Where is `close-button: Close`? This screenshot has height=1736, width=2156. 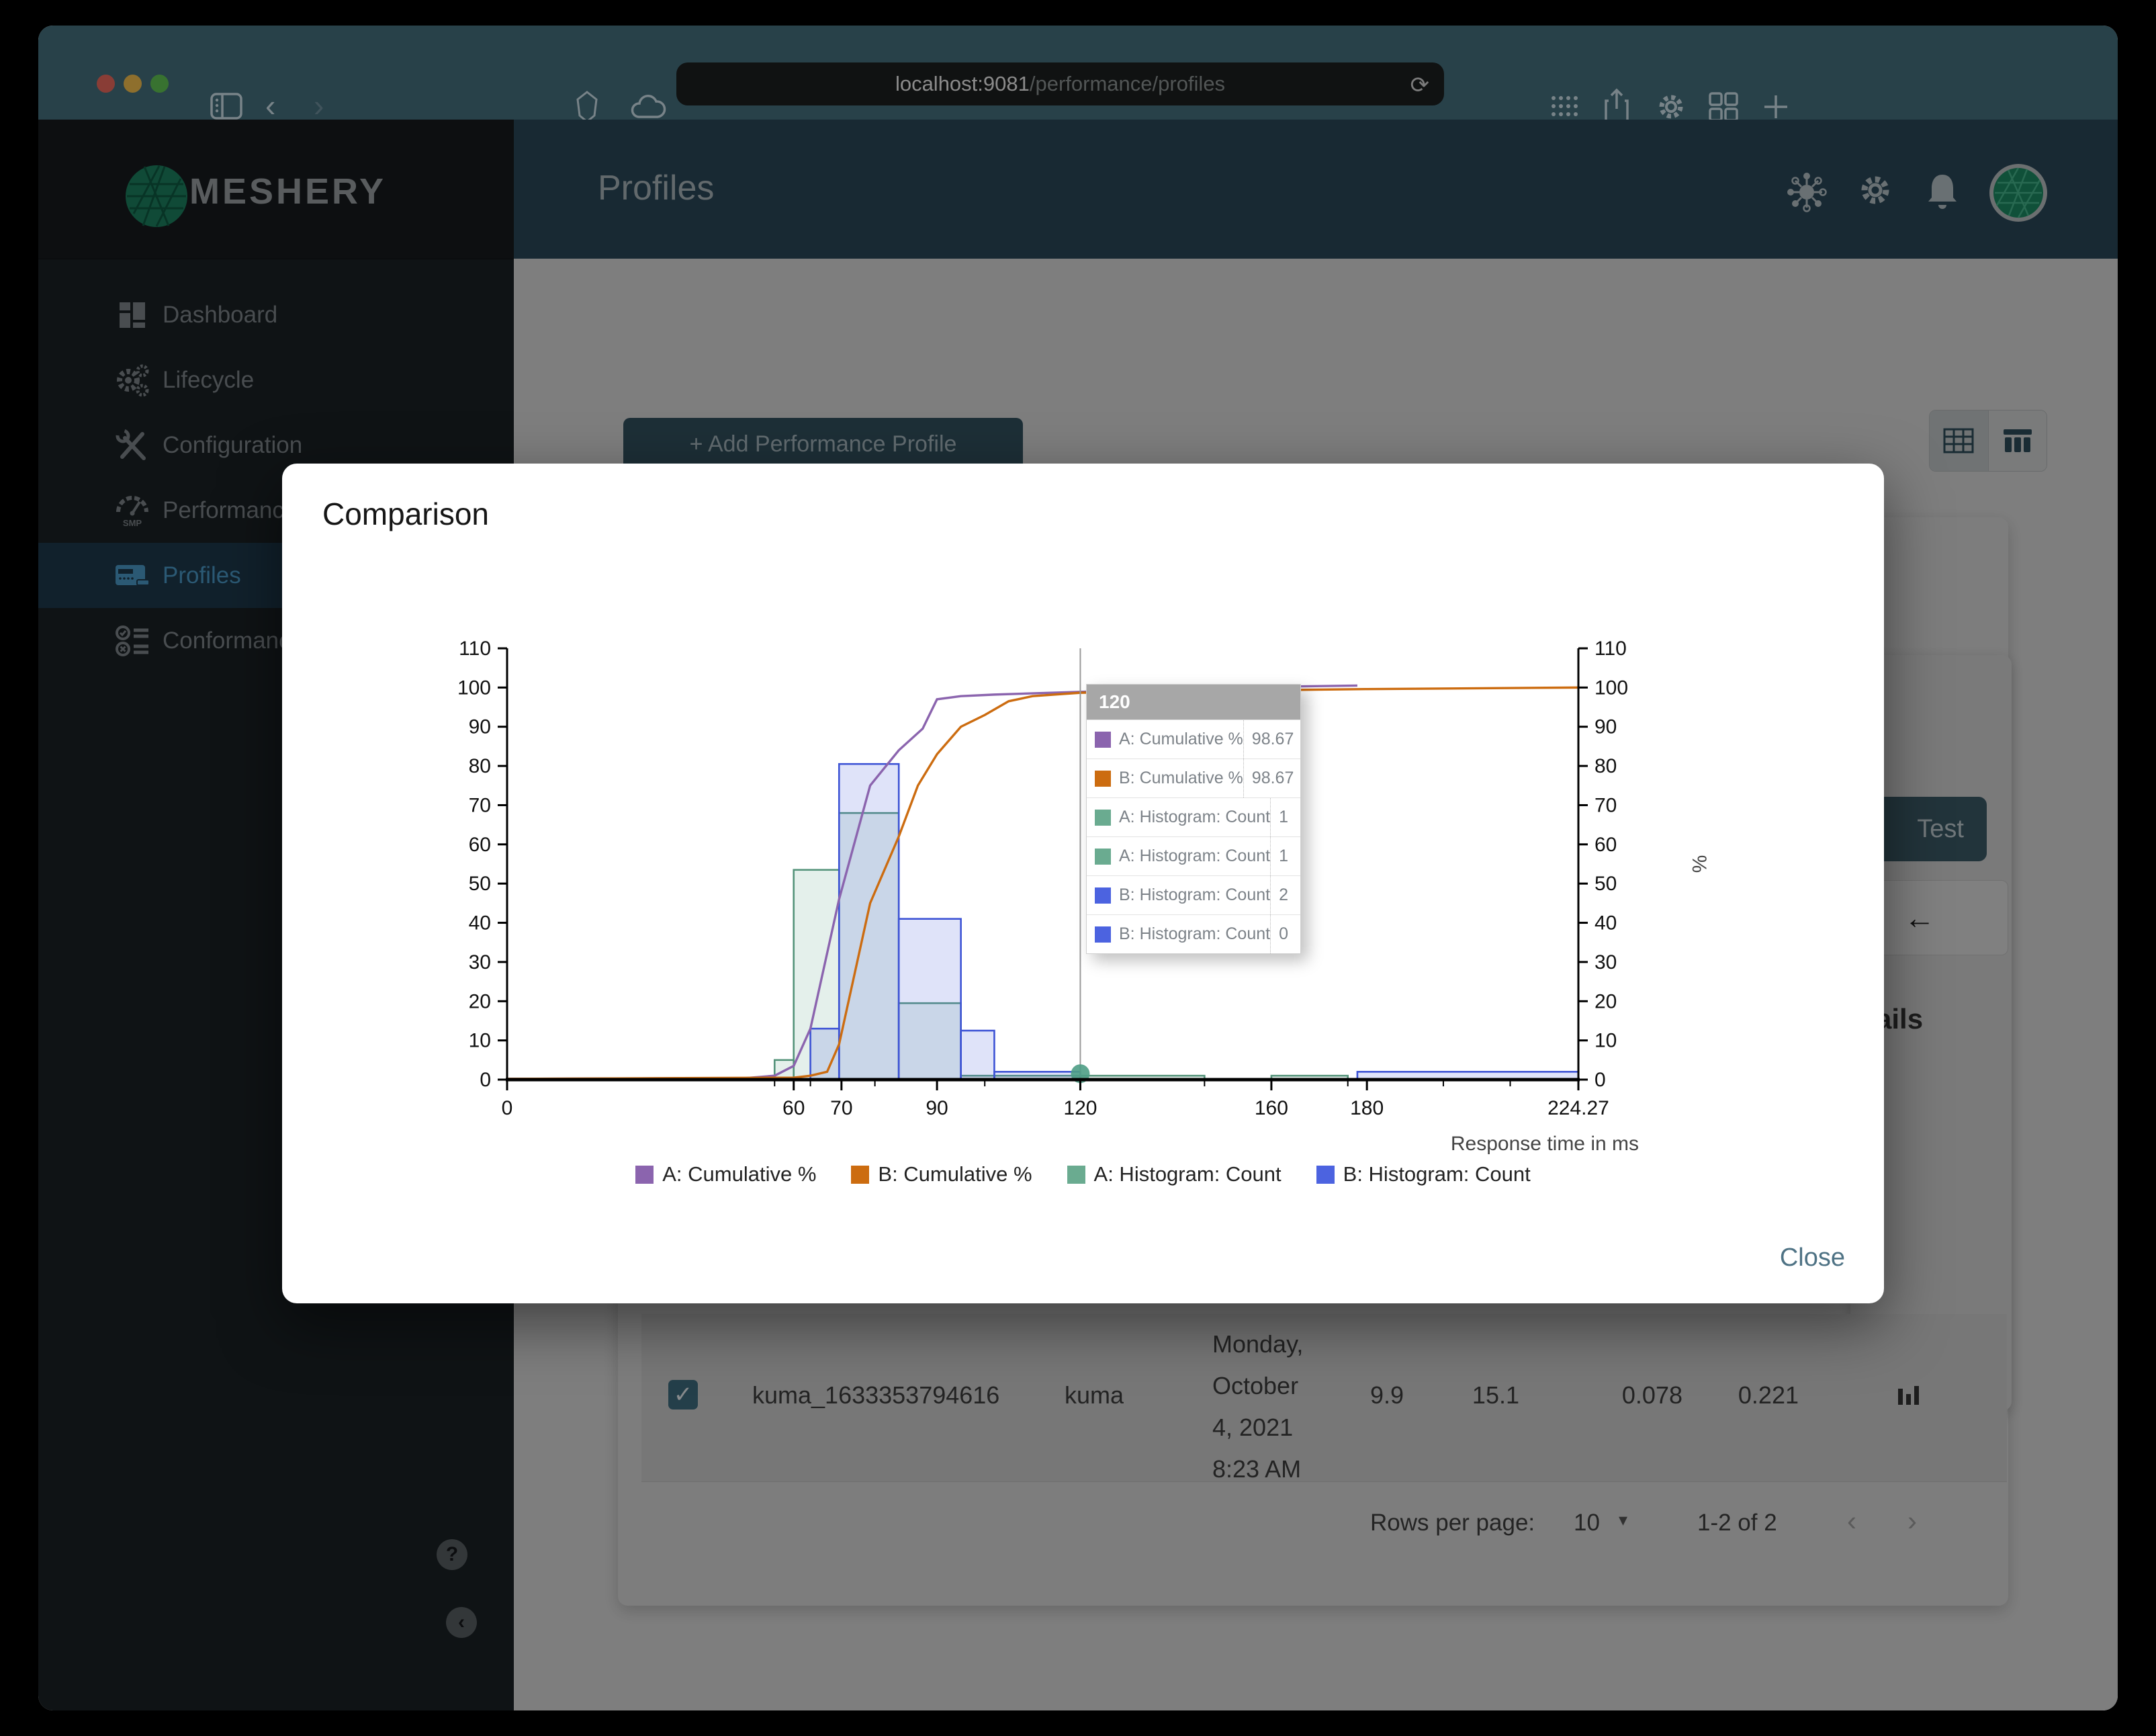
close-button: Close is located at coordinates (1812, 1258).